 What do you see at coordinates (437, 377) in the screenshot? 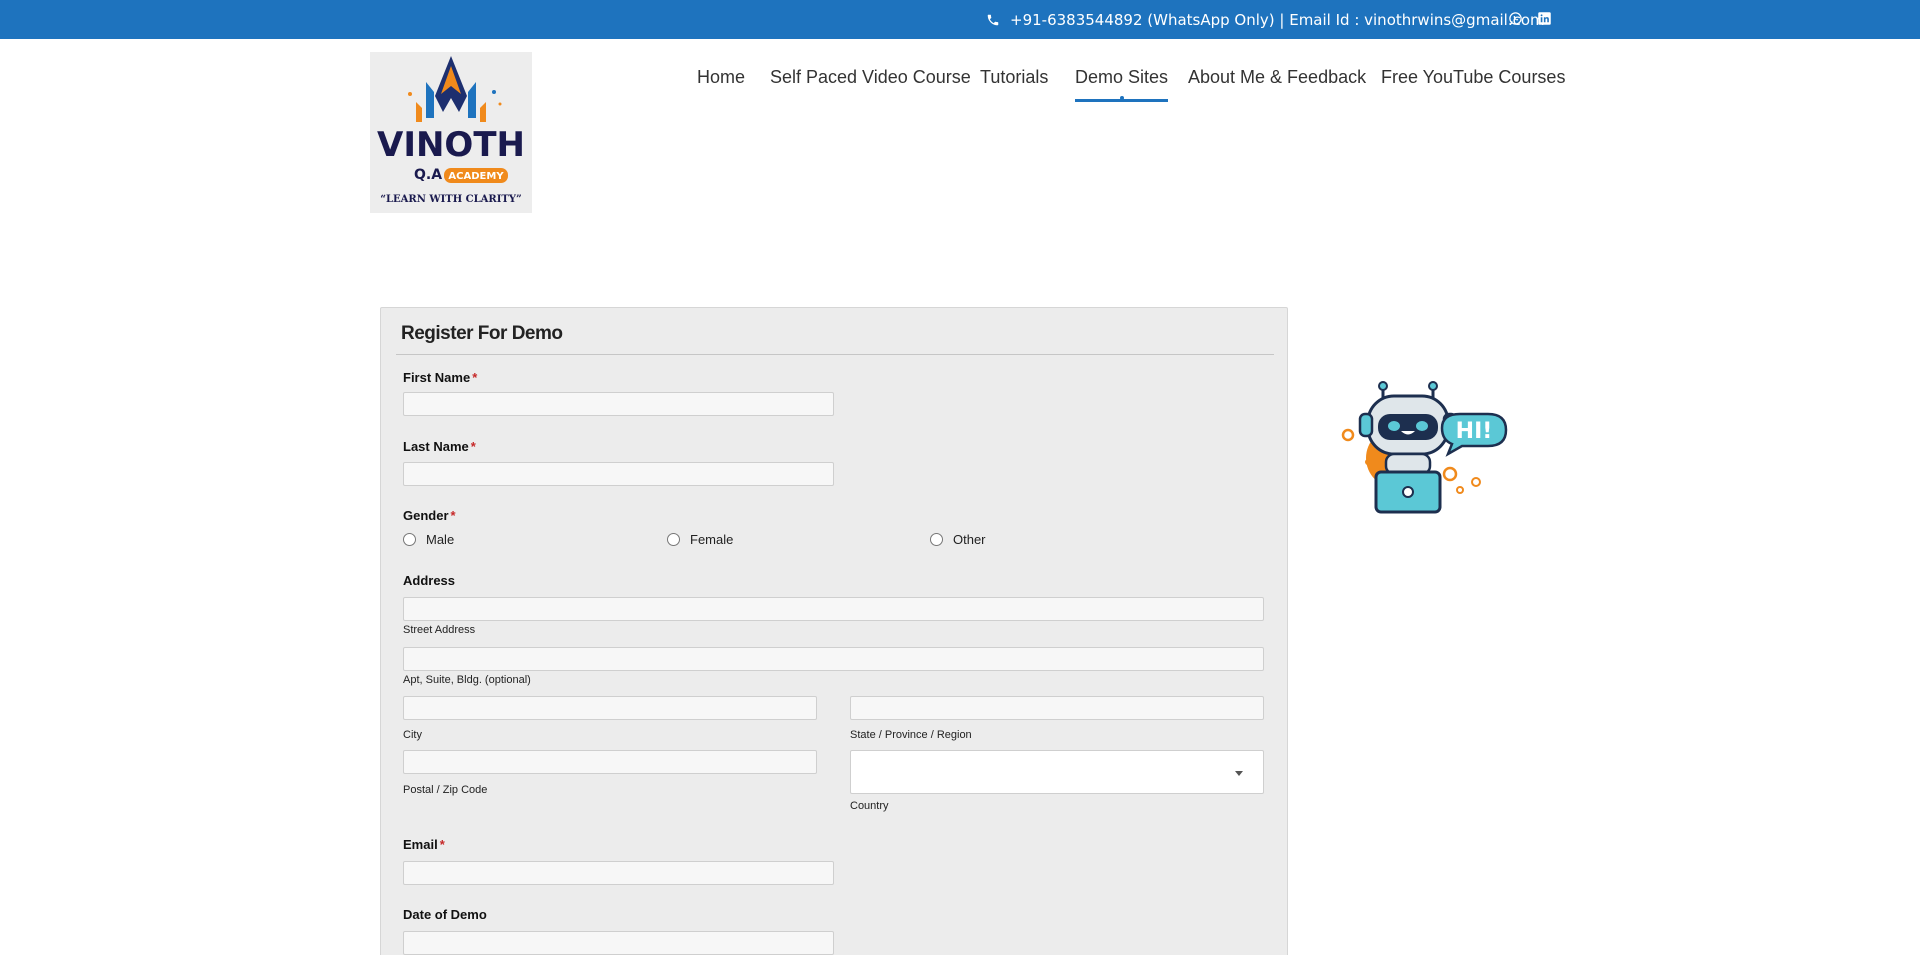
I see `first-name-label-text: First Name` at bounding box center [437, 377].